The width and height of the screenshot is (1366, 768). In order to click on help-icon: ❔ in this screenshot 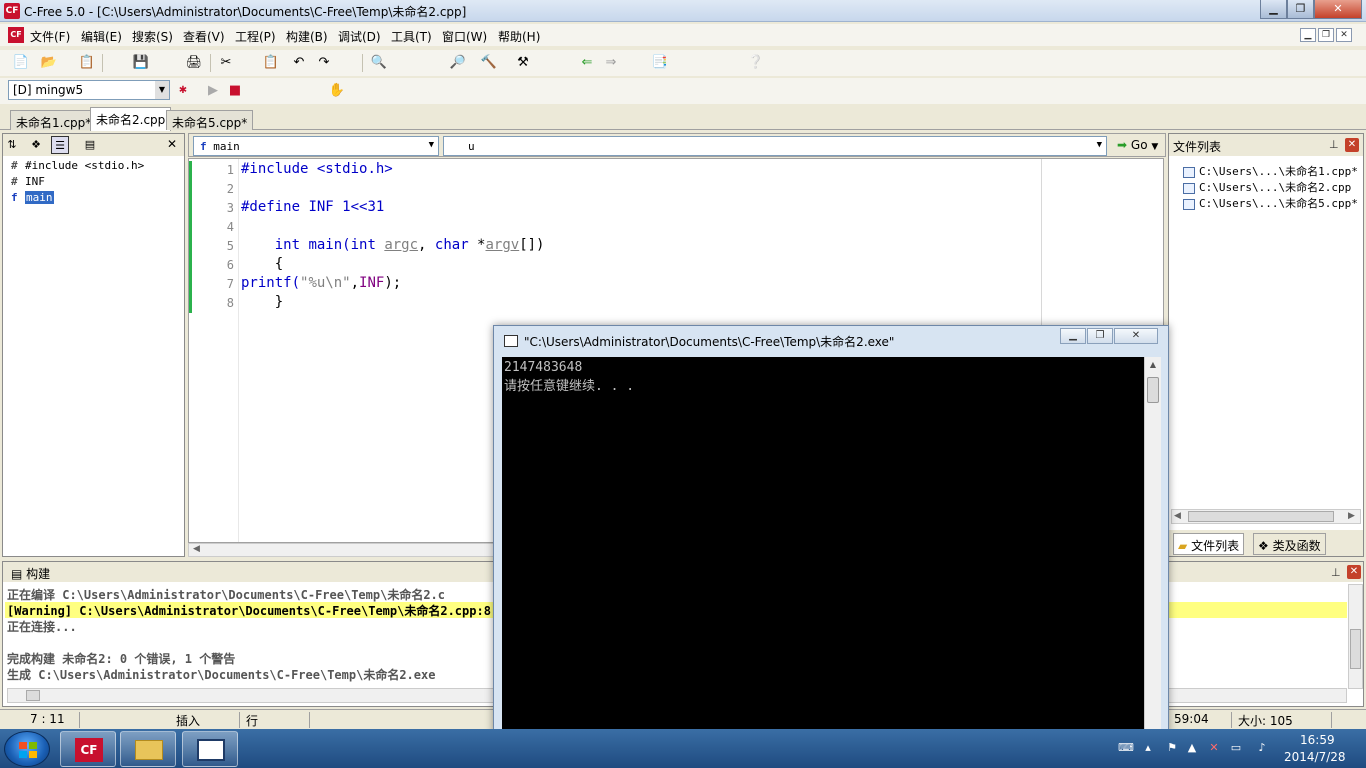, I will do `click(756, 63)`.